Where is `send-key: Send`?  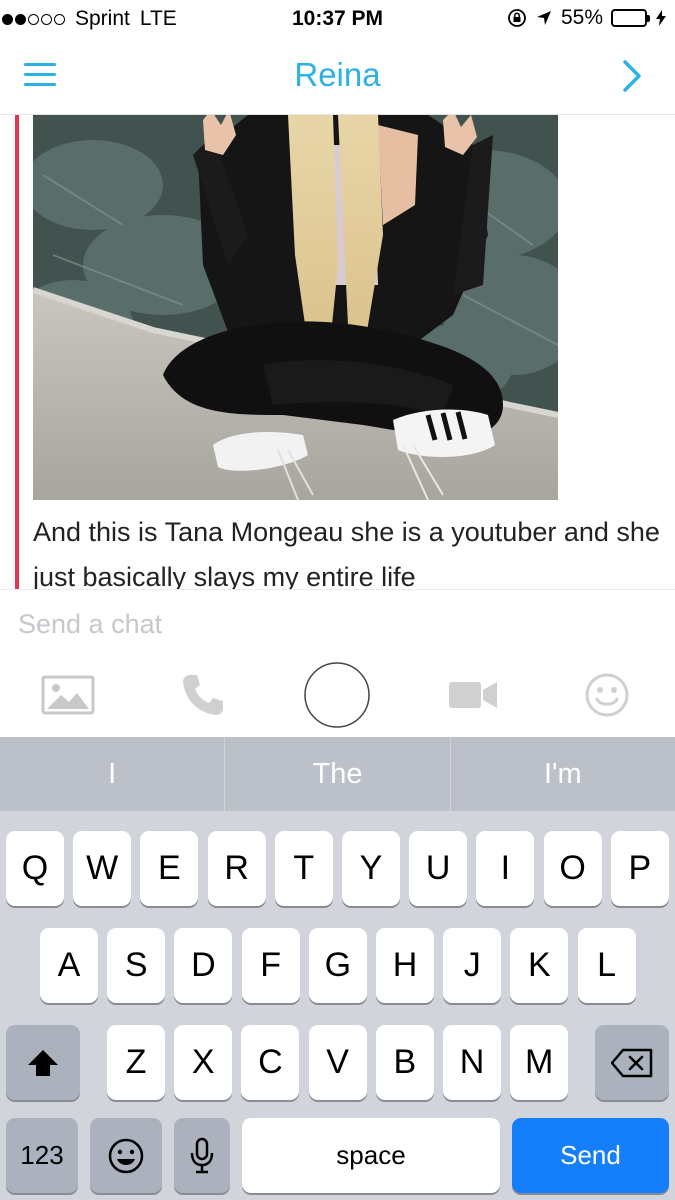 send-key: Send is located at coordinates (590, 1155).